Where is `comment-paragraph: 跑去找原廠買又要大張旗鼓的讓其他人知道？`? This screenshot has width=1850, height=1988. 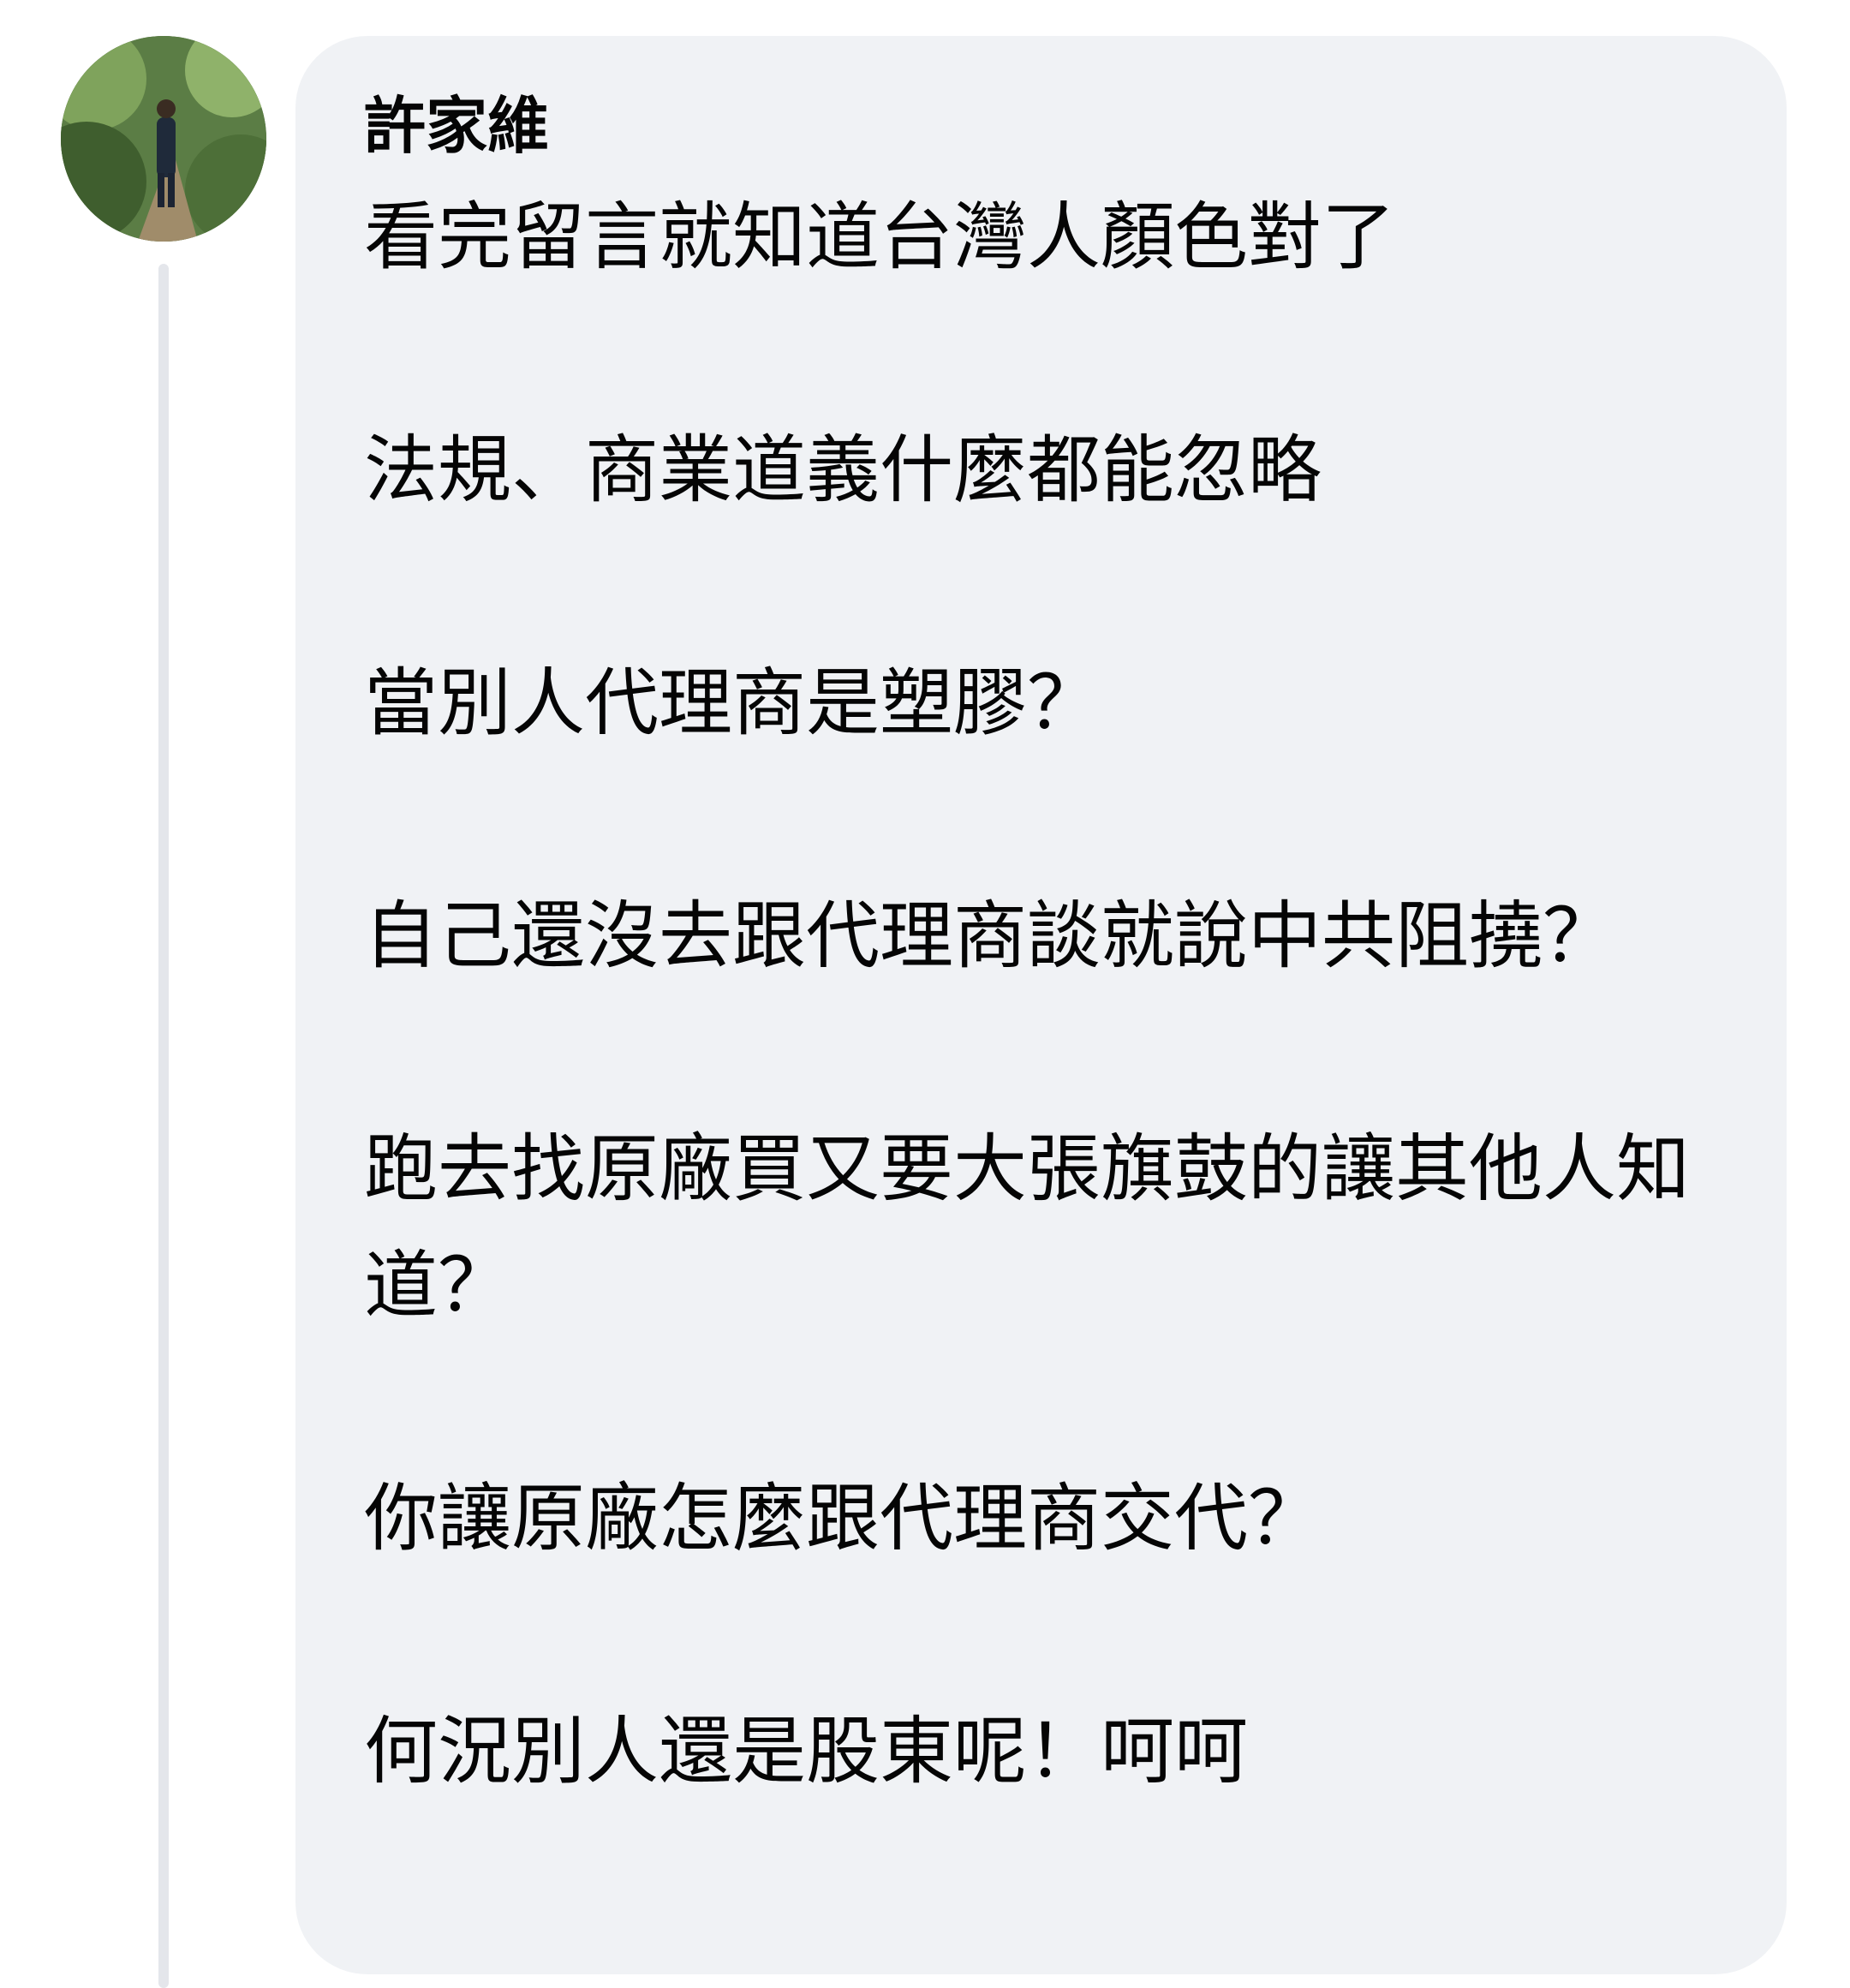 comment-paragraph: 跑去找原廠買又要大張旗鼓的讓其他人知道？ is located at coordinates (1027, 1227).